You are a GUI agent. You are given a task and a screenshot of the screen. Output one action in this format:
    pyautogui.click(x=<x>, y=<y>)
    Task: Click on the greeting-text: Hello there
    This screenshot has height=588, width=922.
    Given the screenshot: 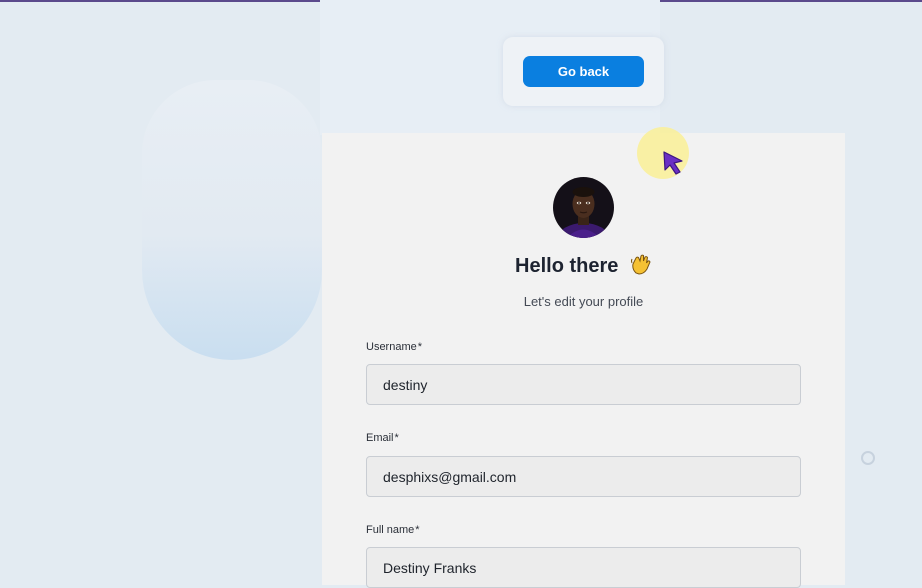 What is the action you would take?
    pyautogui.click(x=567, y=266)
    